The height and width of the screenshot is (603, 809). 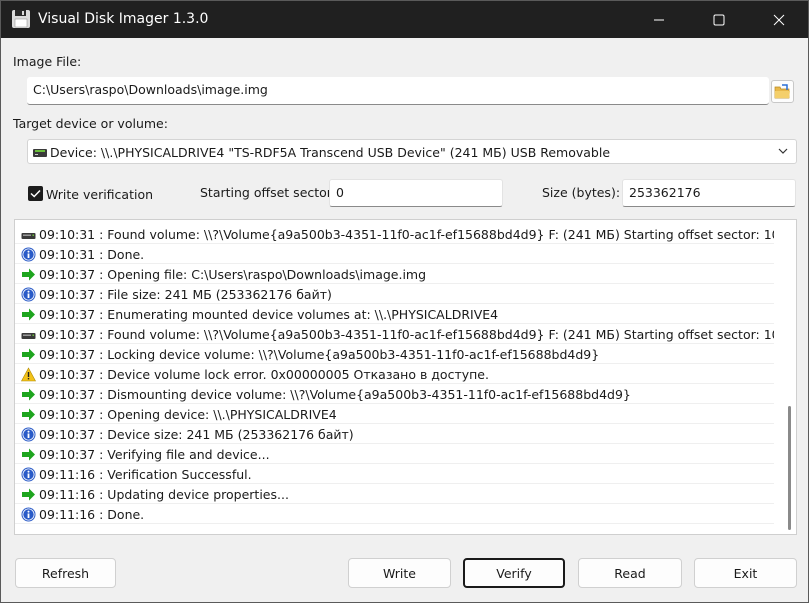 I want to click on window-title: Visual Disk Imager 1.3.0, so click(x=123, y=19).